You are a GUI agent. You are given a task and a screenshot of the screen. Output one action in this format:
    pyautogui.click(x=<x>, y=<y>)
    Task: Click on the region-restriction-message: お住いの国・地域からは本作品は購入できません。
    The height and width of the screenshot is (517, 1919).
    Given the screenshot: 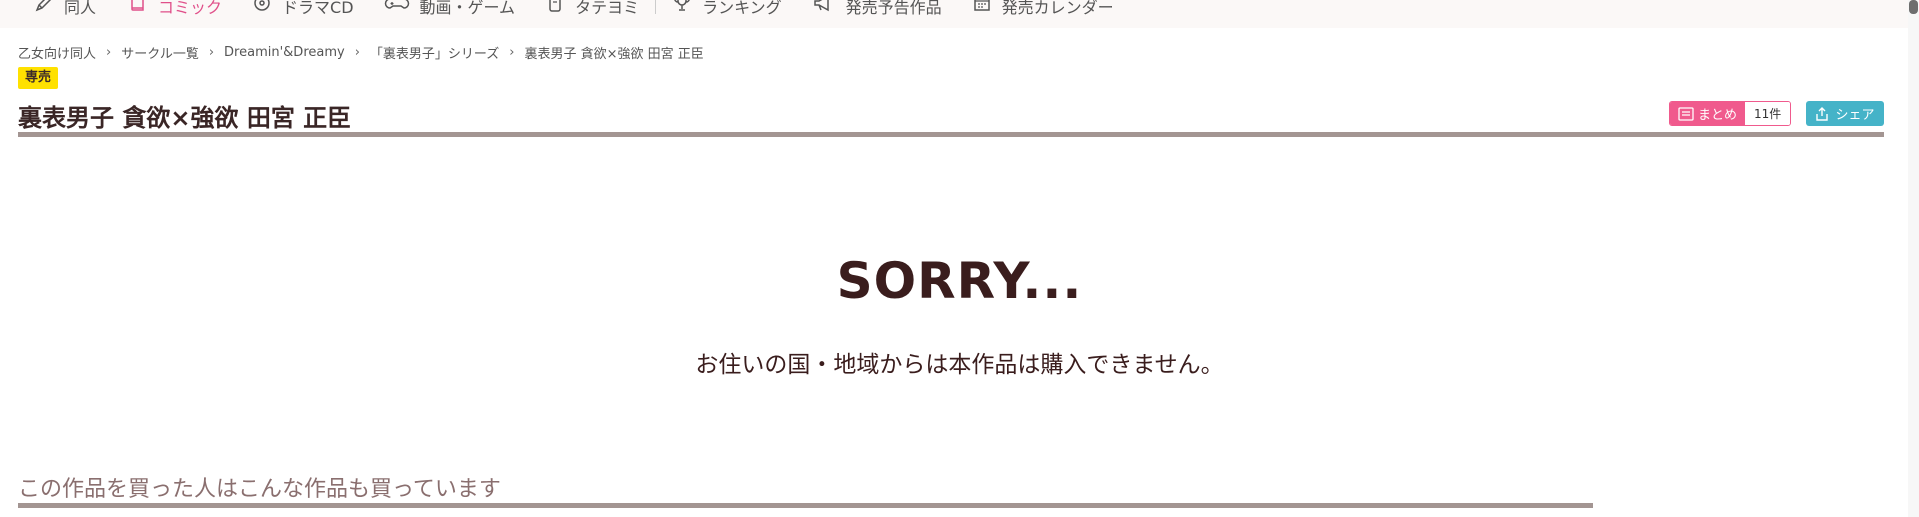 What is the action you would take?
    pyautogui.click(x=959, y=365)
    